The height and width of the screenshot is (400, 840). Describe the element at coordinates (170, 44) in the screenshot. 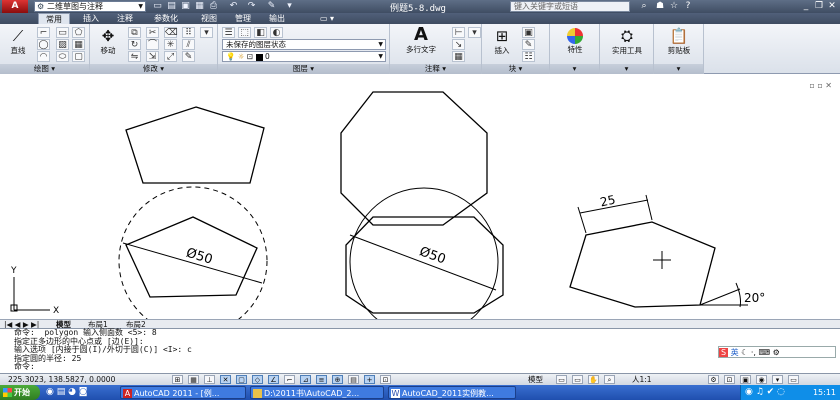

I see `explode-icon: ✳` at that location.